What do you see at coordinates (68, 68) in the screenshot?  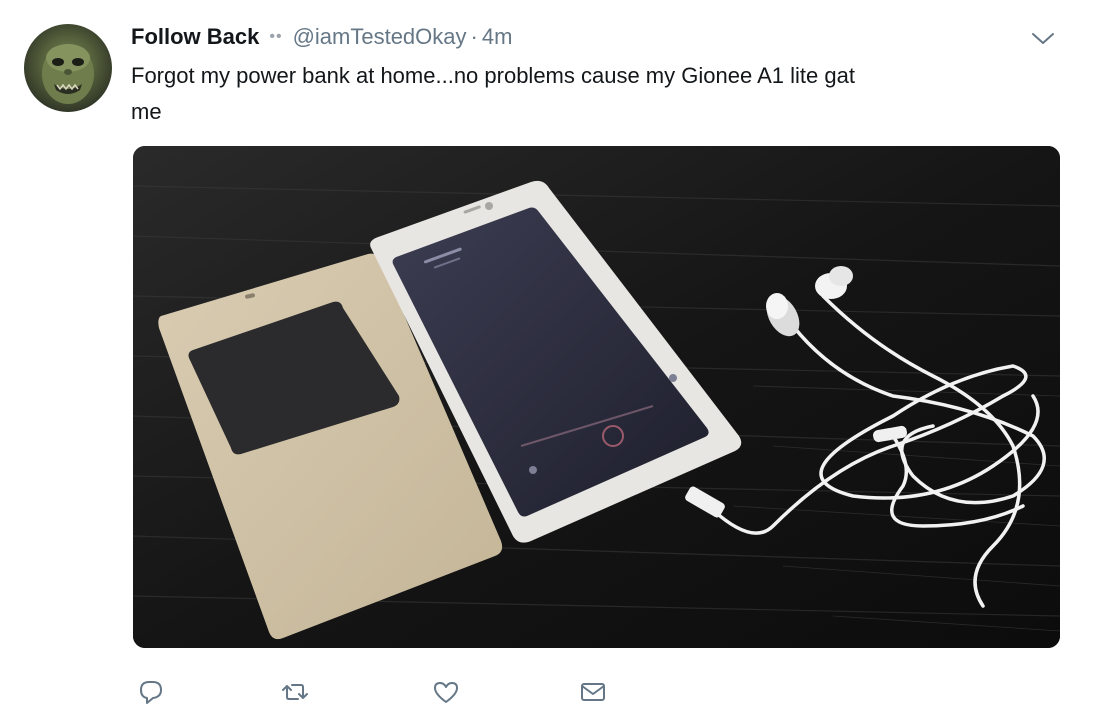 I see `avatar` at bounding box center [68, 68].